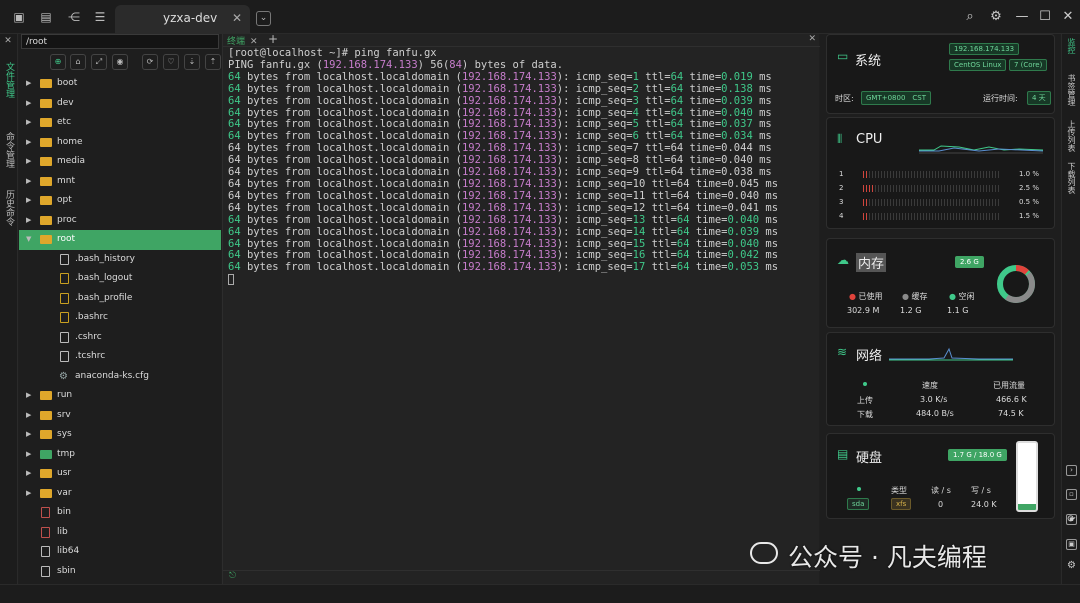 This screenshot has height=603, width=1080. Describe the element at coordinates (120, 435) in the screenshot. I see `file-tree-item: ▶ sys` at that location.